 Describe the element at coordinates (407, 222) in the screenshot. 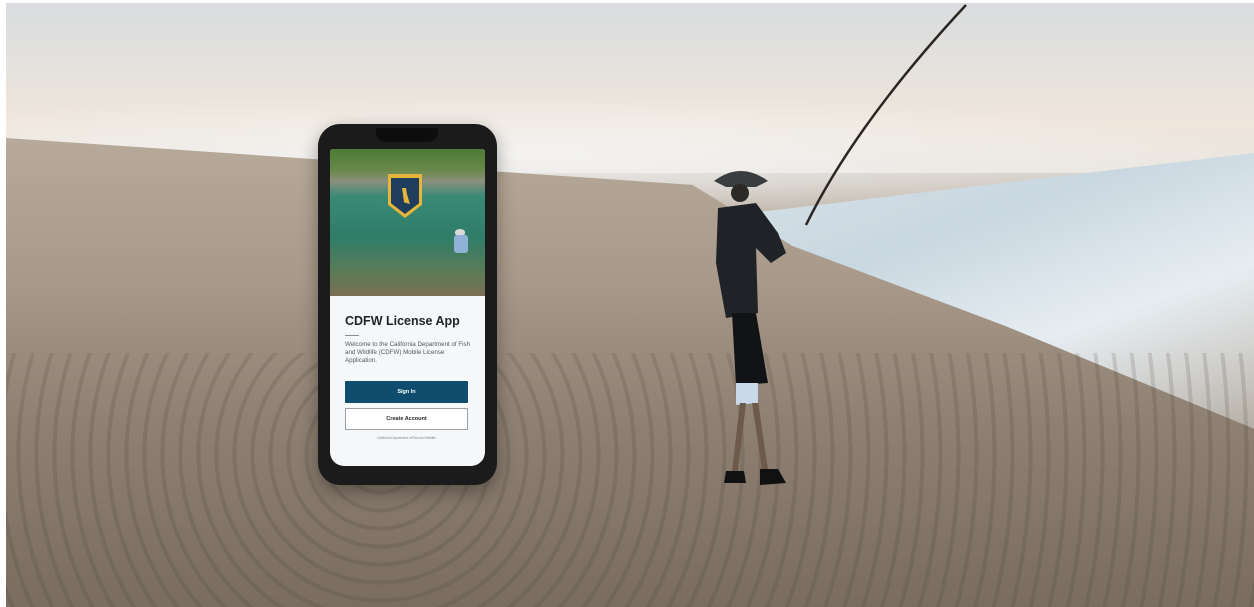

I see `hero-image` at that location.